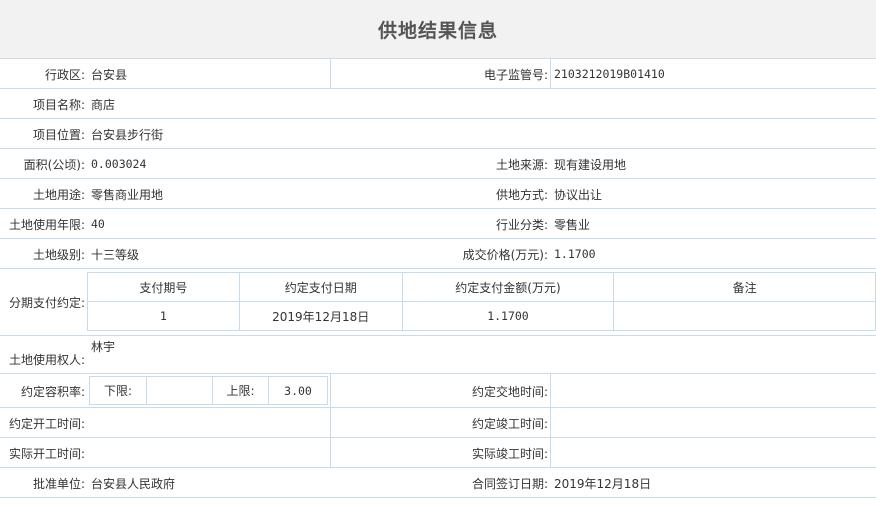  What do you see at coordinates (58, 194) in the screenshot?
I see `land-use-label: 土地用途:` at bounding box center [58, 194].